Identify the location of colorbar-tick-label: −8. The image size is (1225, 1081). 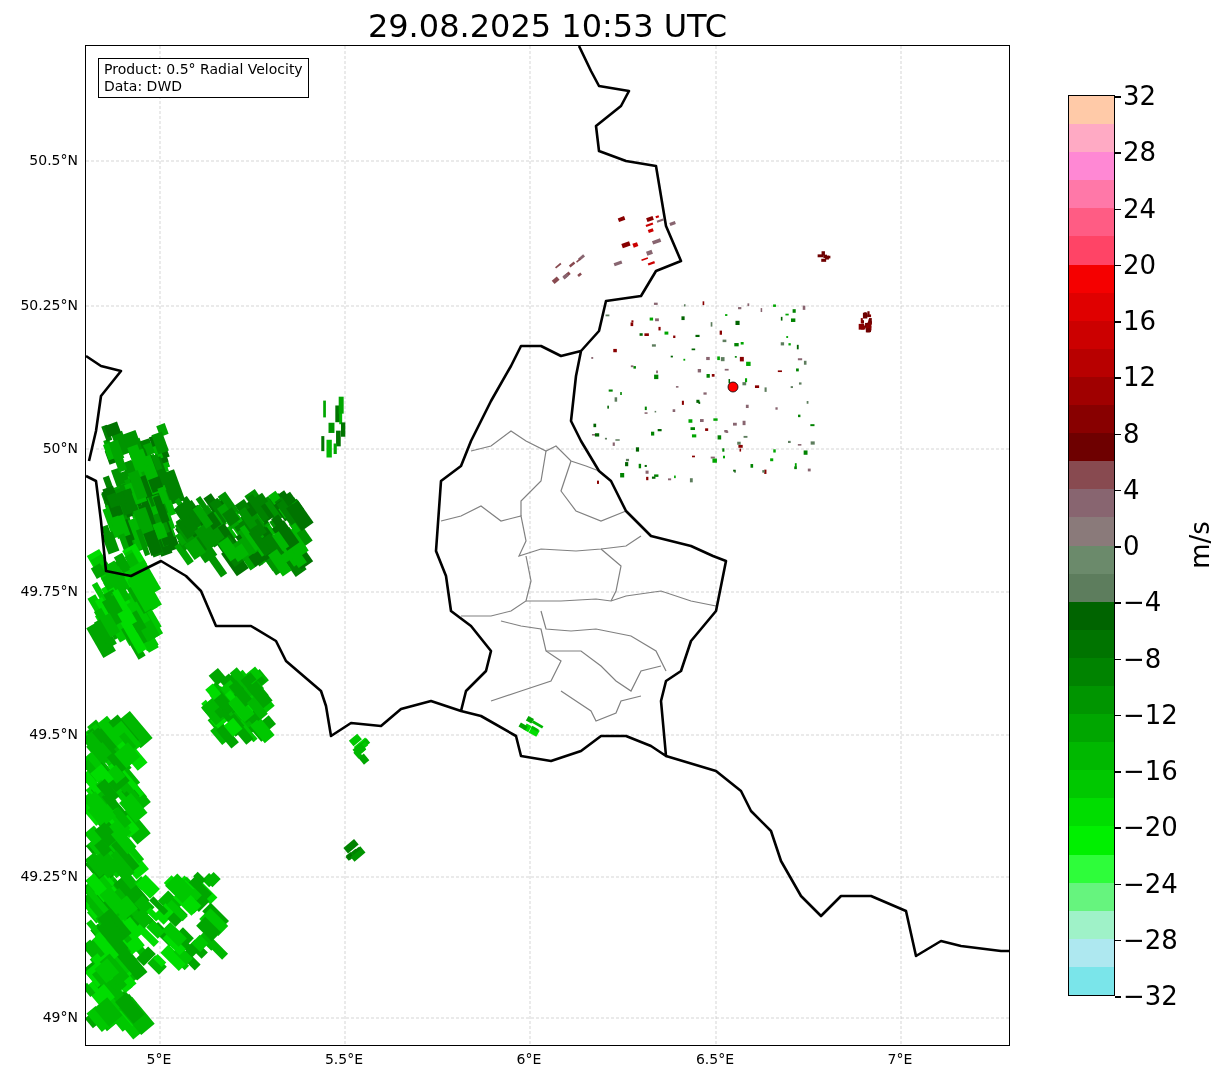
(1142, 658).